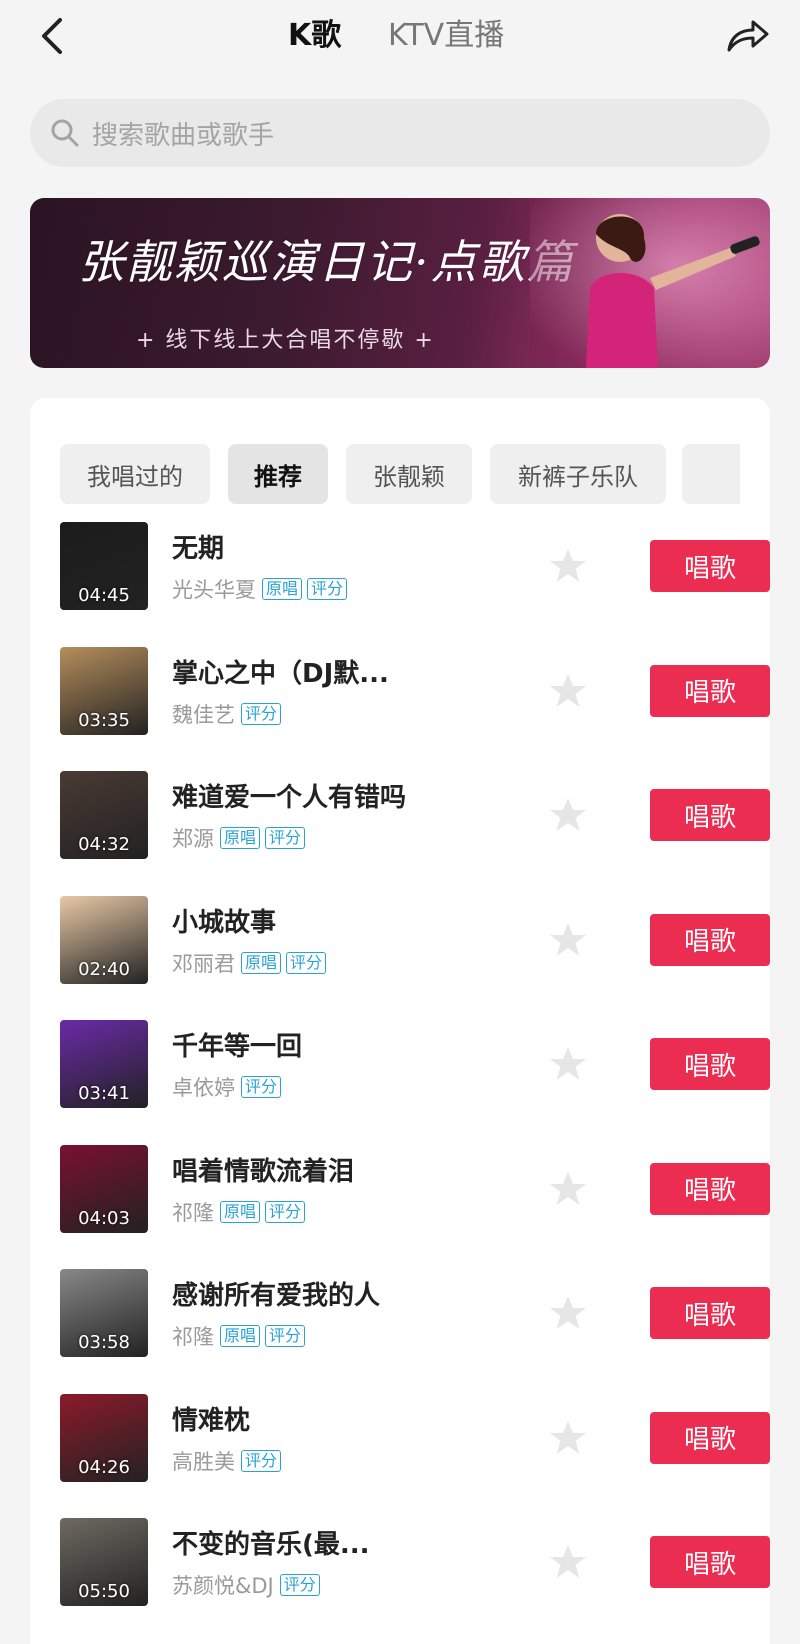 Image resolution: width=800 pixels, height=1644 pixels. Describe the element at coordinates (248, 1585) in the screenshot. I see `song-meta: 苏颜悦&DJ 评分` at that location.